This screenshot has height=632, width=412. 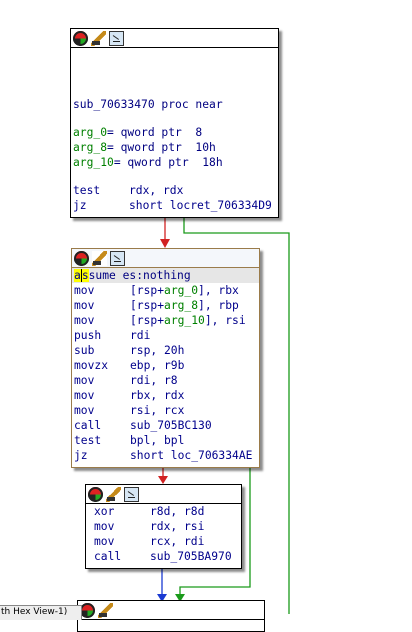 I want to click on operands: rsp, 20h, so click(x=157, y=350).